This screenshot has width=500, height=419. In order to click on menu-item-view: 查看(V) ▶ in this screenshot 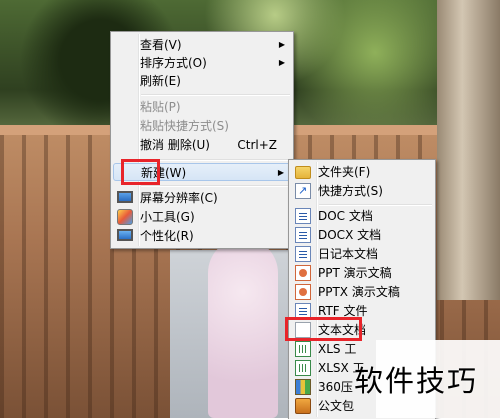, I will do `click(202, 45)`.